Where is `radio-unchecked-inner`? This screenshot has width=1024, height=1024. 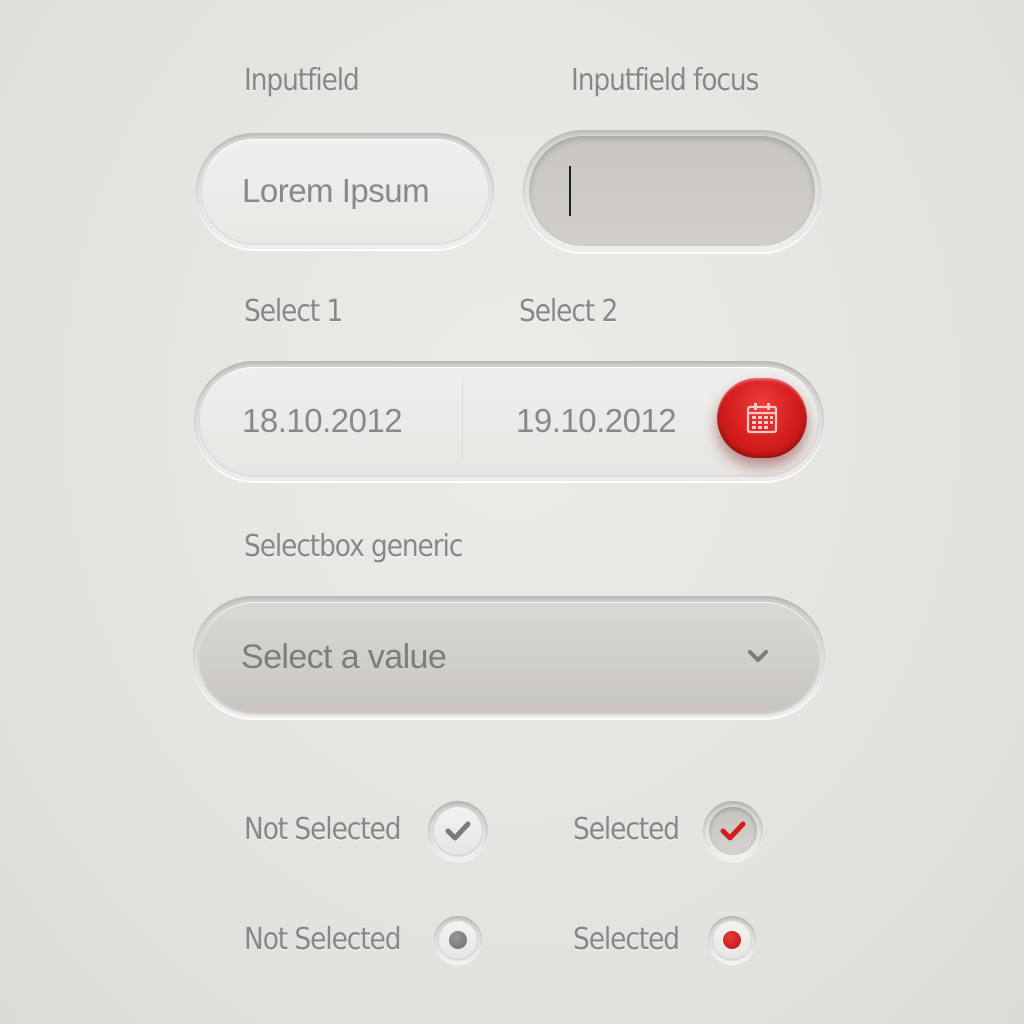
radio-unchecked-inner is located at coordinates (458, 940).